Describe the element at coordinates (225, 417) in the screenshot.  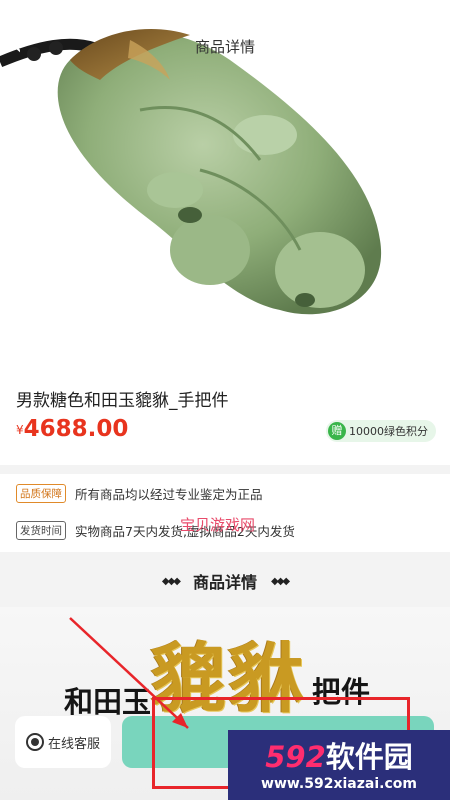
I see `product-info-card: 男款糖色和田玉貔貅_手把件 ¥4688.00 赠 10000绿色积分` at that location.